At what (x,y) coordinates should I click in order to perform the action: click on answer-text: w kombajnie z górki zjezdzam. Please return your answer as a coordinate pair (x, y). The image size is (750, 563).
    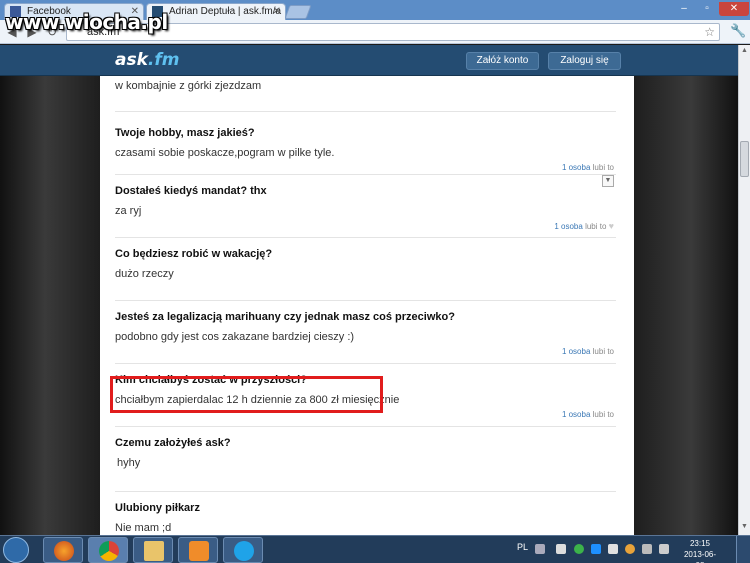
    Looking at the image, I should click on (188, 86).